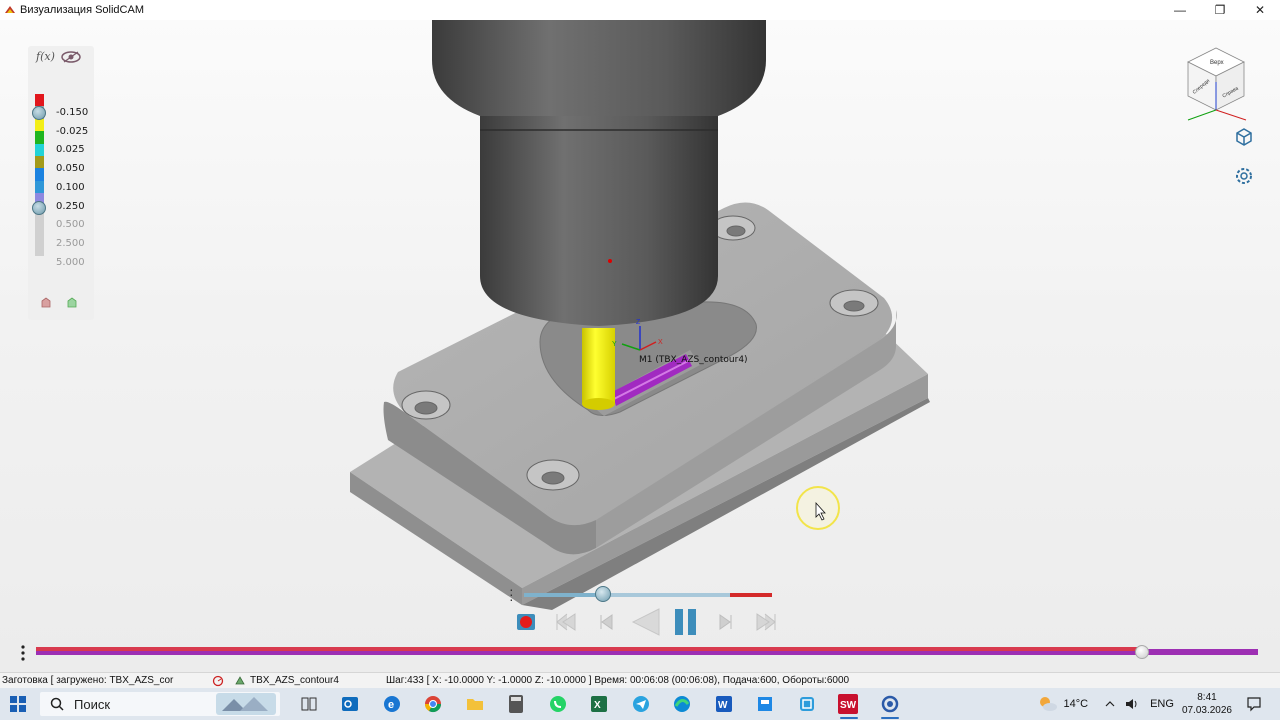 This screenshot has width=1280, height=720. What do you see at coordinates (70, 262) in the screenshot?
I see `legend-value-label: 5.000` at bounding box center [70, 262].